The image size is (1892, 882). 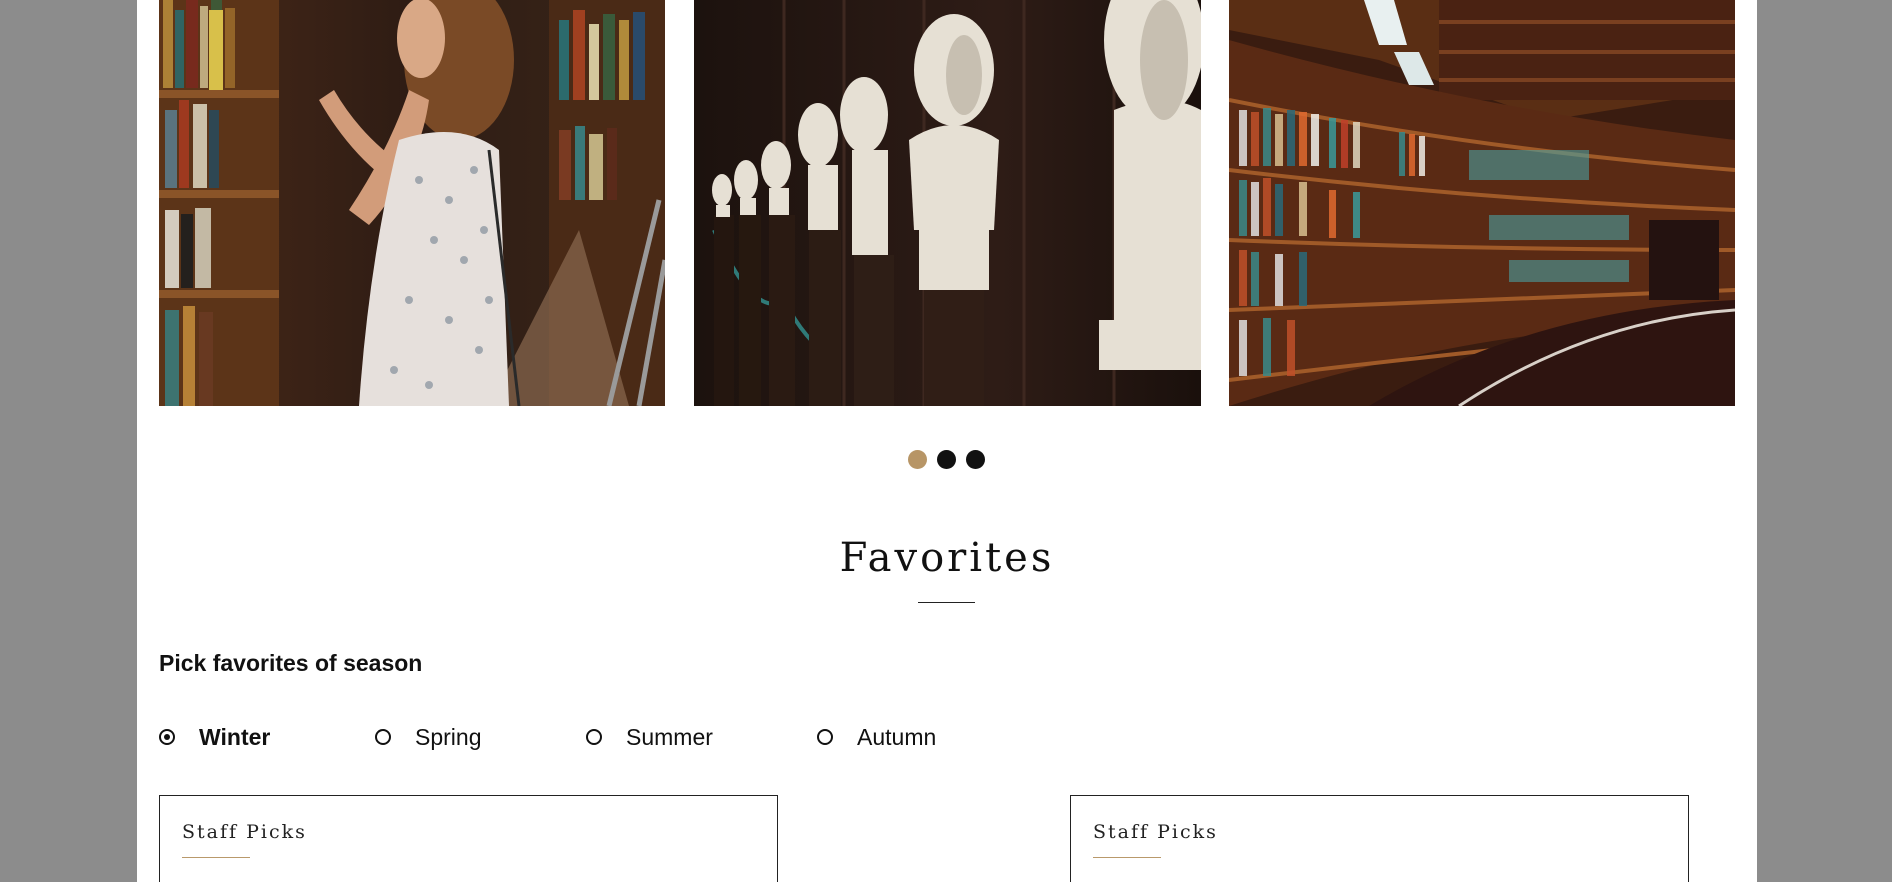 I want to click on season-radio-group: Winter Spring Summer Autumn, so click(x=609, y=737).